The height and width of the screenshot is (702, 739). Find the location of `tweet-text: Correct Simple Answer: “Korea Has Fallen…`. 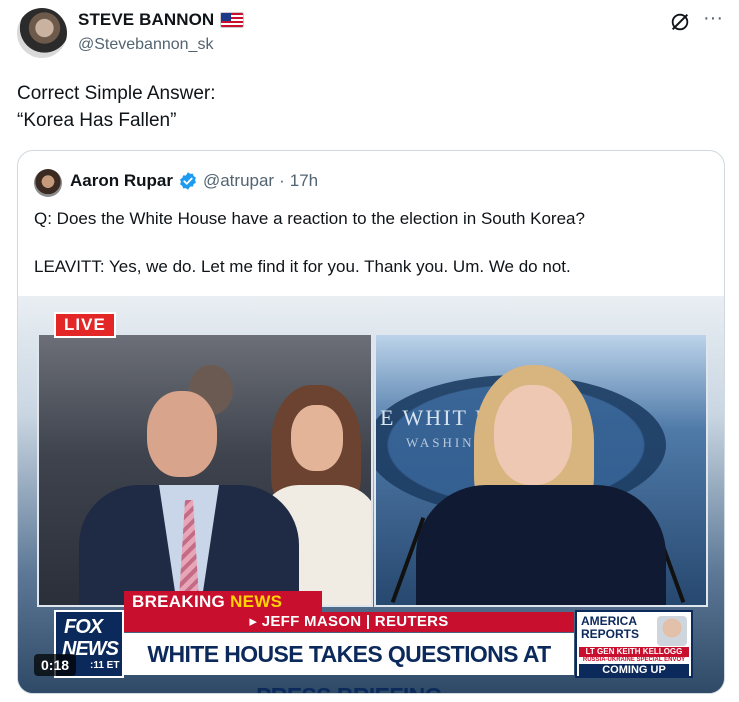

tweet-text: Correct Simple Answer: “Korea Has Fallen… is located at coordinates (116, 107).